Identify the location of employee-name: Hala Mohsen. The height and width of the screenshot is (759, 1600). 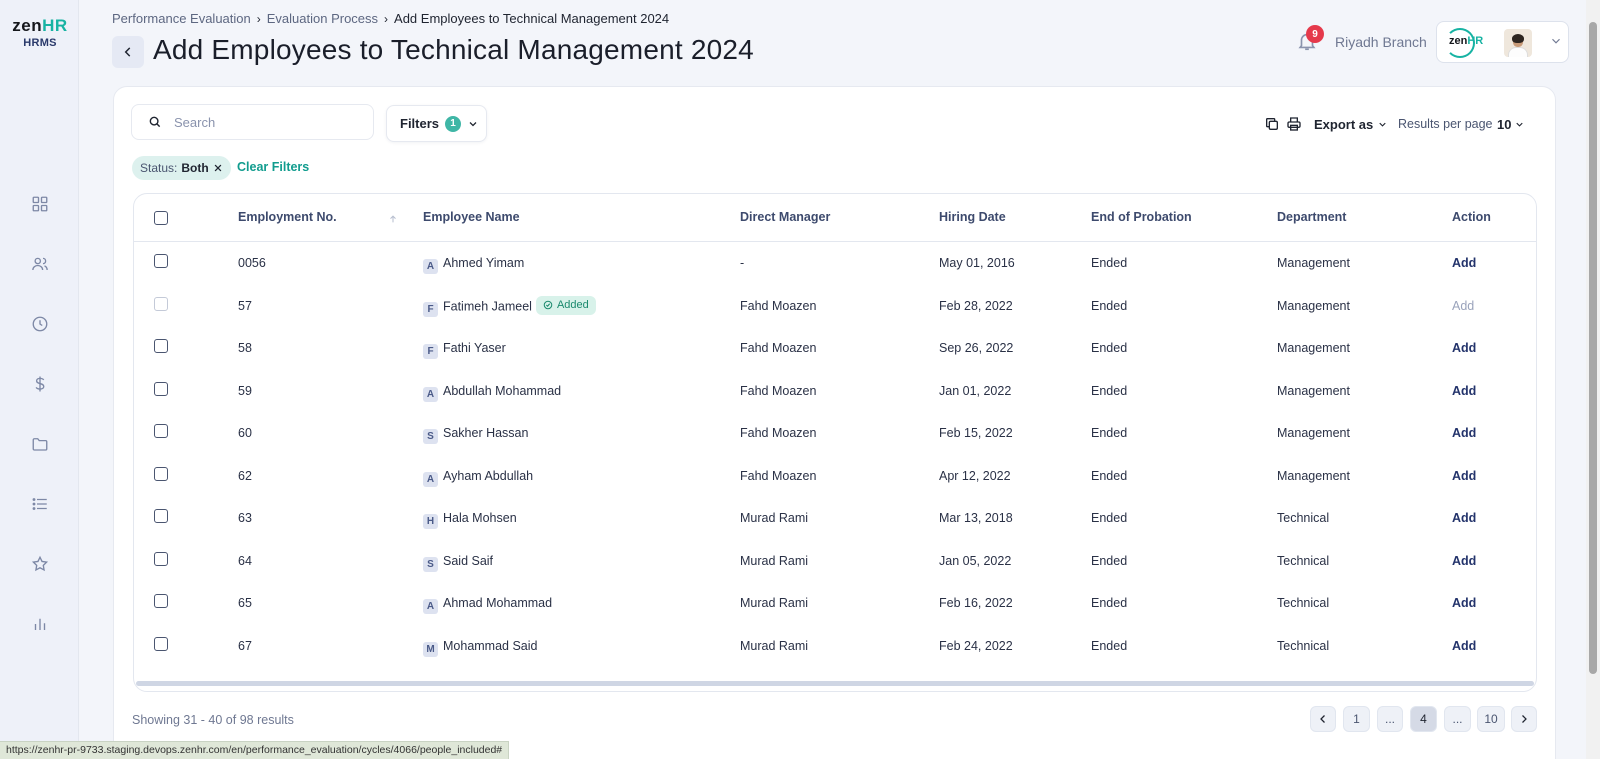
(480, 518).